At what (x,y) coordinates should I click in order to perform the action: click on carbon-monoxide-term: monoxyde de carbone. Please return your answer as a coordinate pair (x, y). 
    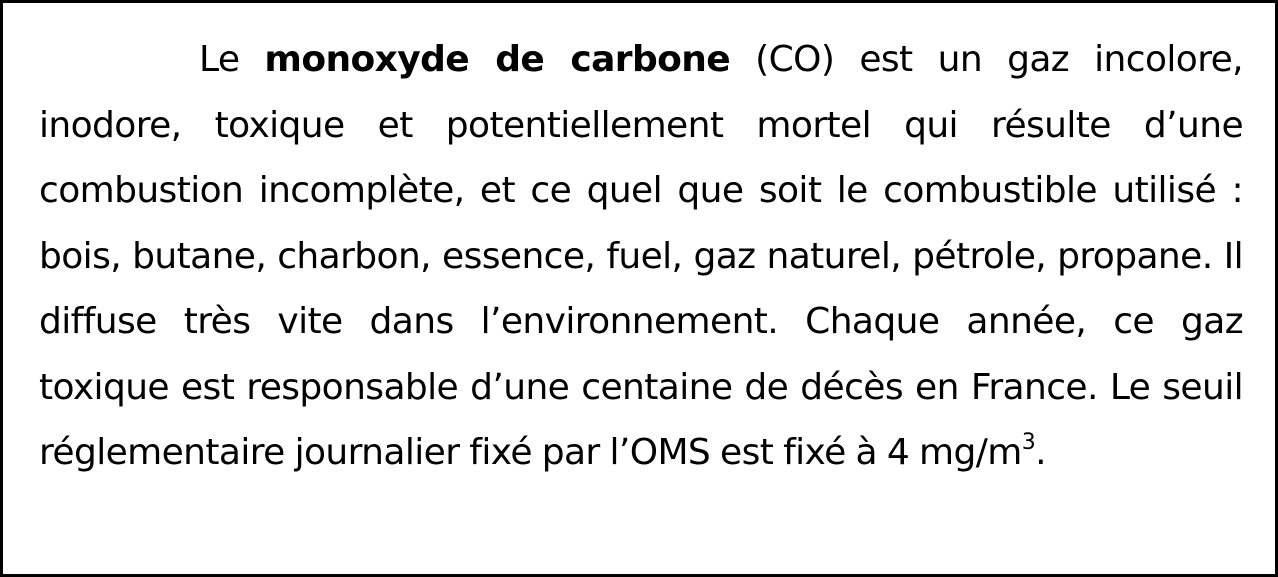
    Looking at the image, I should click on (497, 59).